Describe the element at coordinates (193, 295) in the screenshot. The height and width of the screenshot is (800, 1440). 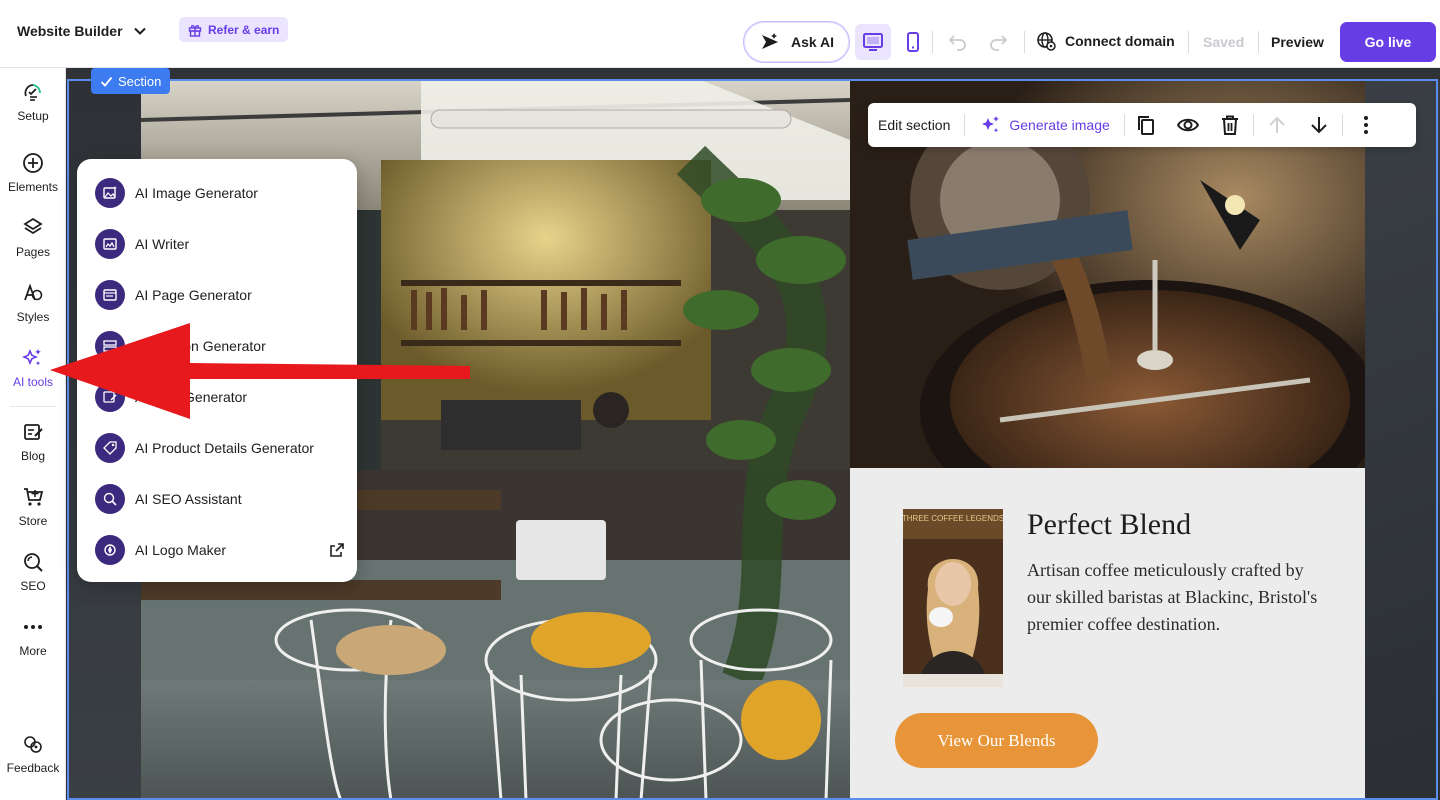
I see `menu-item-label: AI Page Generator` at that location.